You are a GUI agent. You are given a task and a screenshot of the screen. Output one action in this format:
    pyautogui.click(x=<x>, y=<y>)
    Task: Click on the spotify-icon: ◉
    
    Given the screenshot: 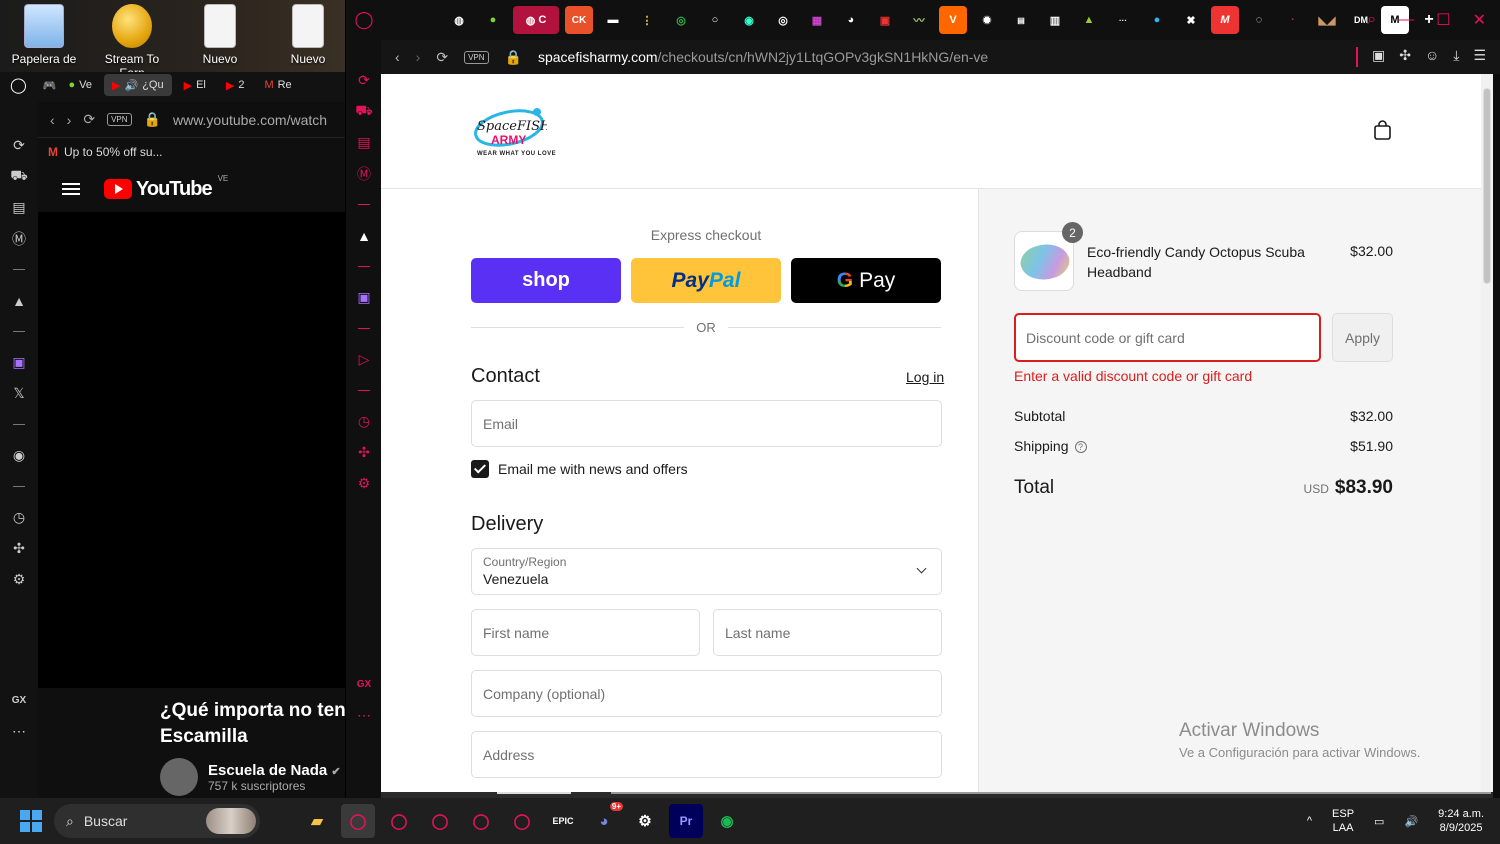 What is the action you would take?
    pyautogui.click(x=19, y=455)
    